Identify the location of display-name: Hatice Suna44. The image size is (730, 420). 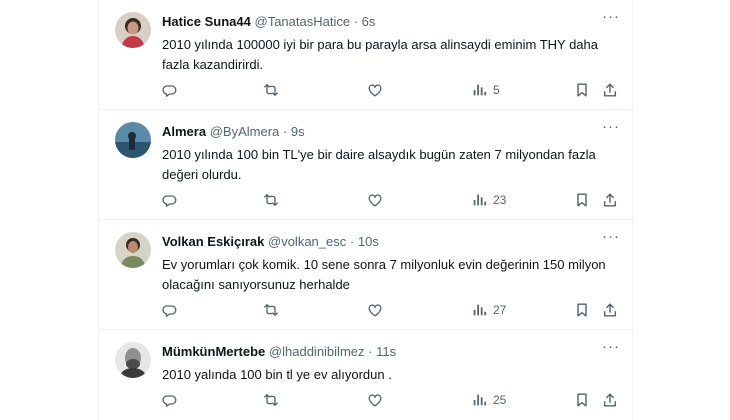
(206, 21).